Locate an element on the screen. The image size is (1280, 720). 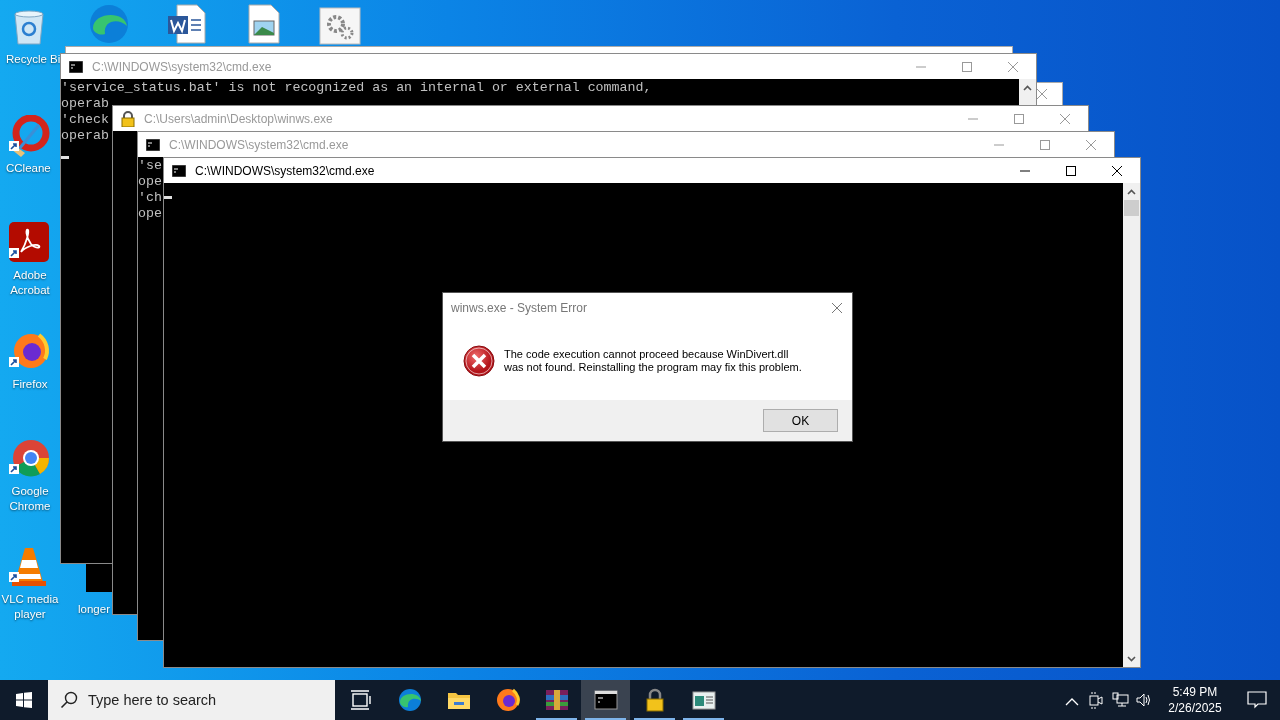
icon-label: Google Chrome is located at coordinates (30, 499).